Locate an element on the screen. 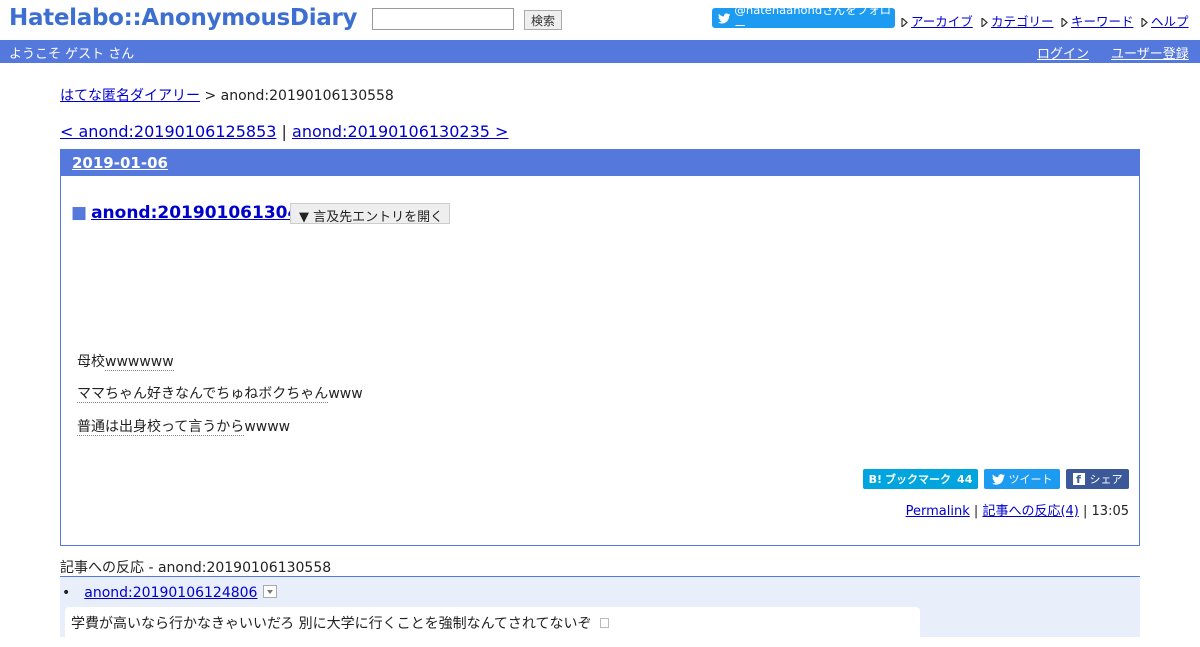  breadcrumb: はてな匿名ダイアリー > anond:20190106130558 is located at coordinates (227, 95).